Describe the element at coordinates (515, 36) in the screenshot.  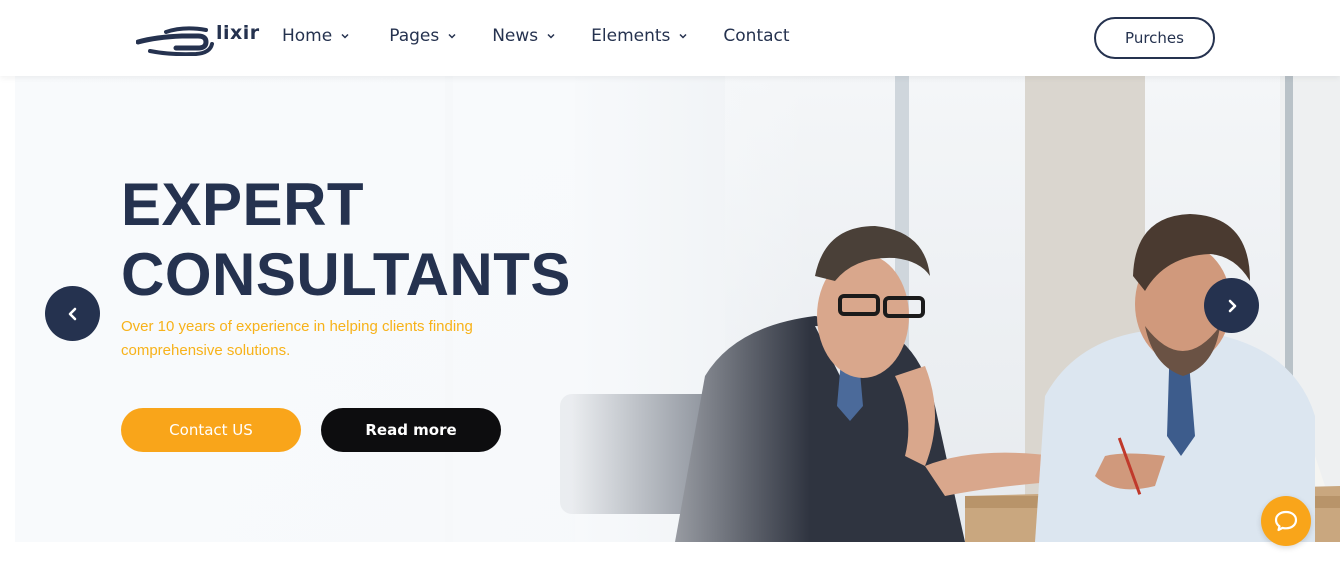
I see `nav-item-label: News` at that location.